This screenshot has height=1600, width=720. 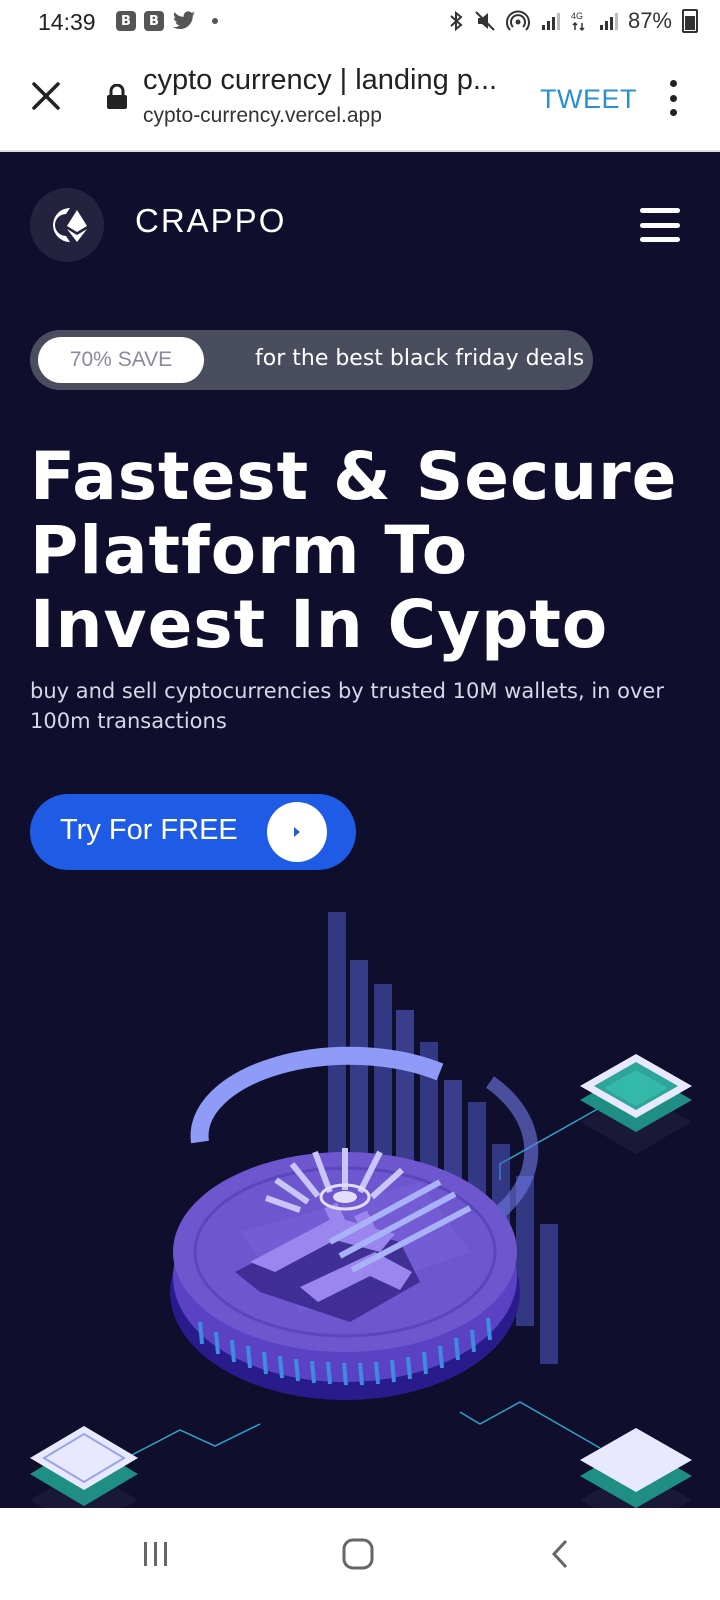 What do you see at coordinates (456, 21) in the screenshot?
I see `bluetooth-icon` at bounding box center [456, 21].